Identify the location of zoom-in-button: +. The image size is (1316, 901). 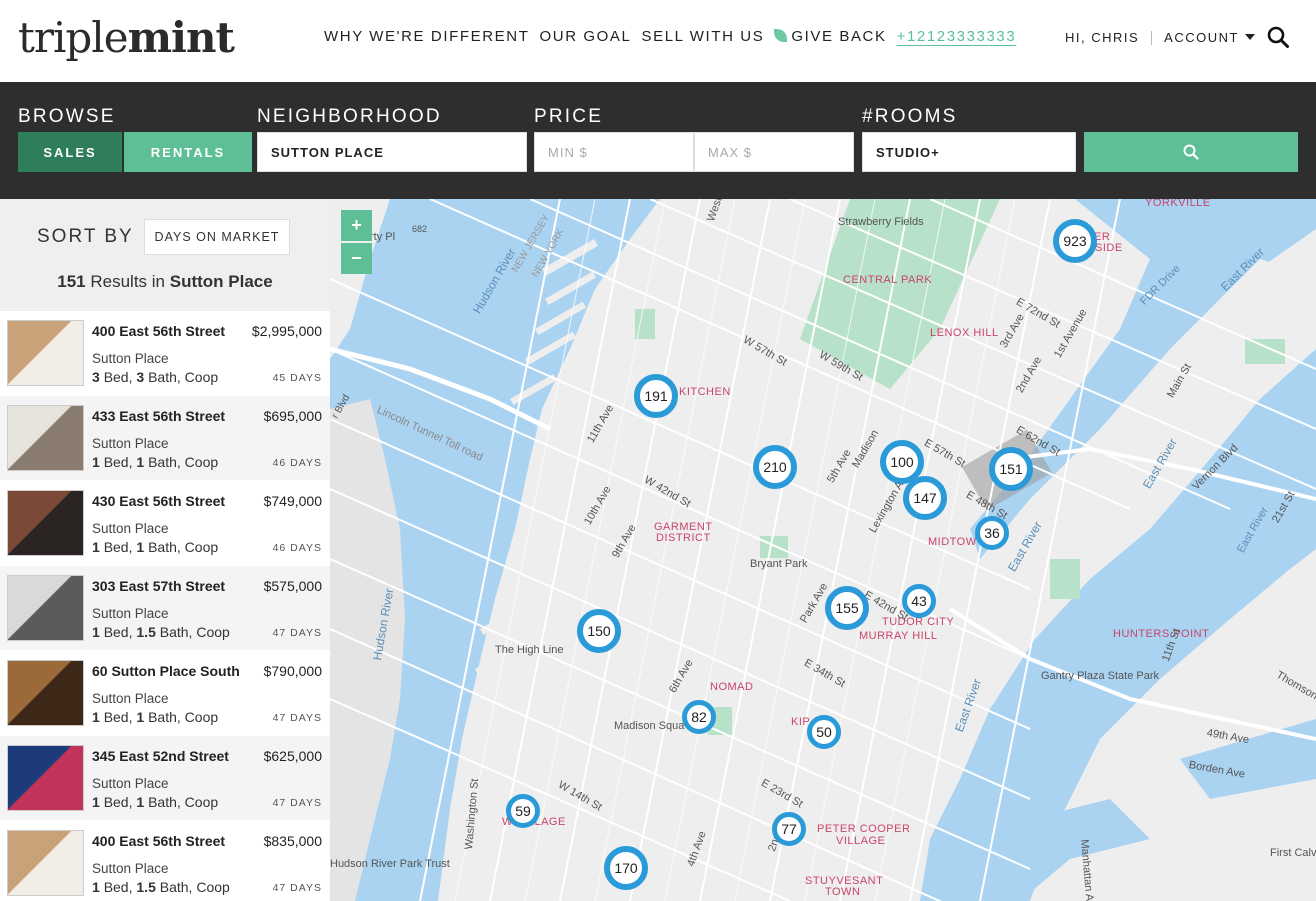
(356, 225).